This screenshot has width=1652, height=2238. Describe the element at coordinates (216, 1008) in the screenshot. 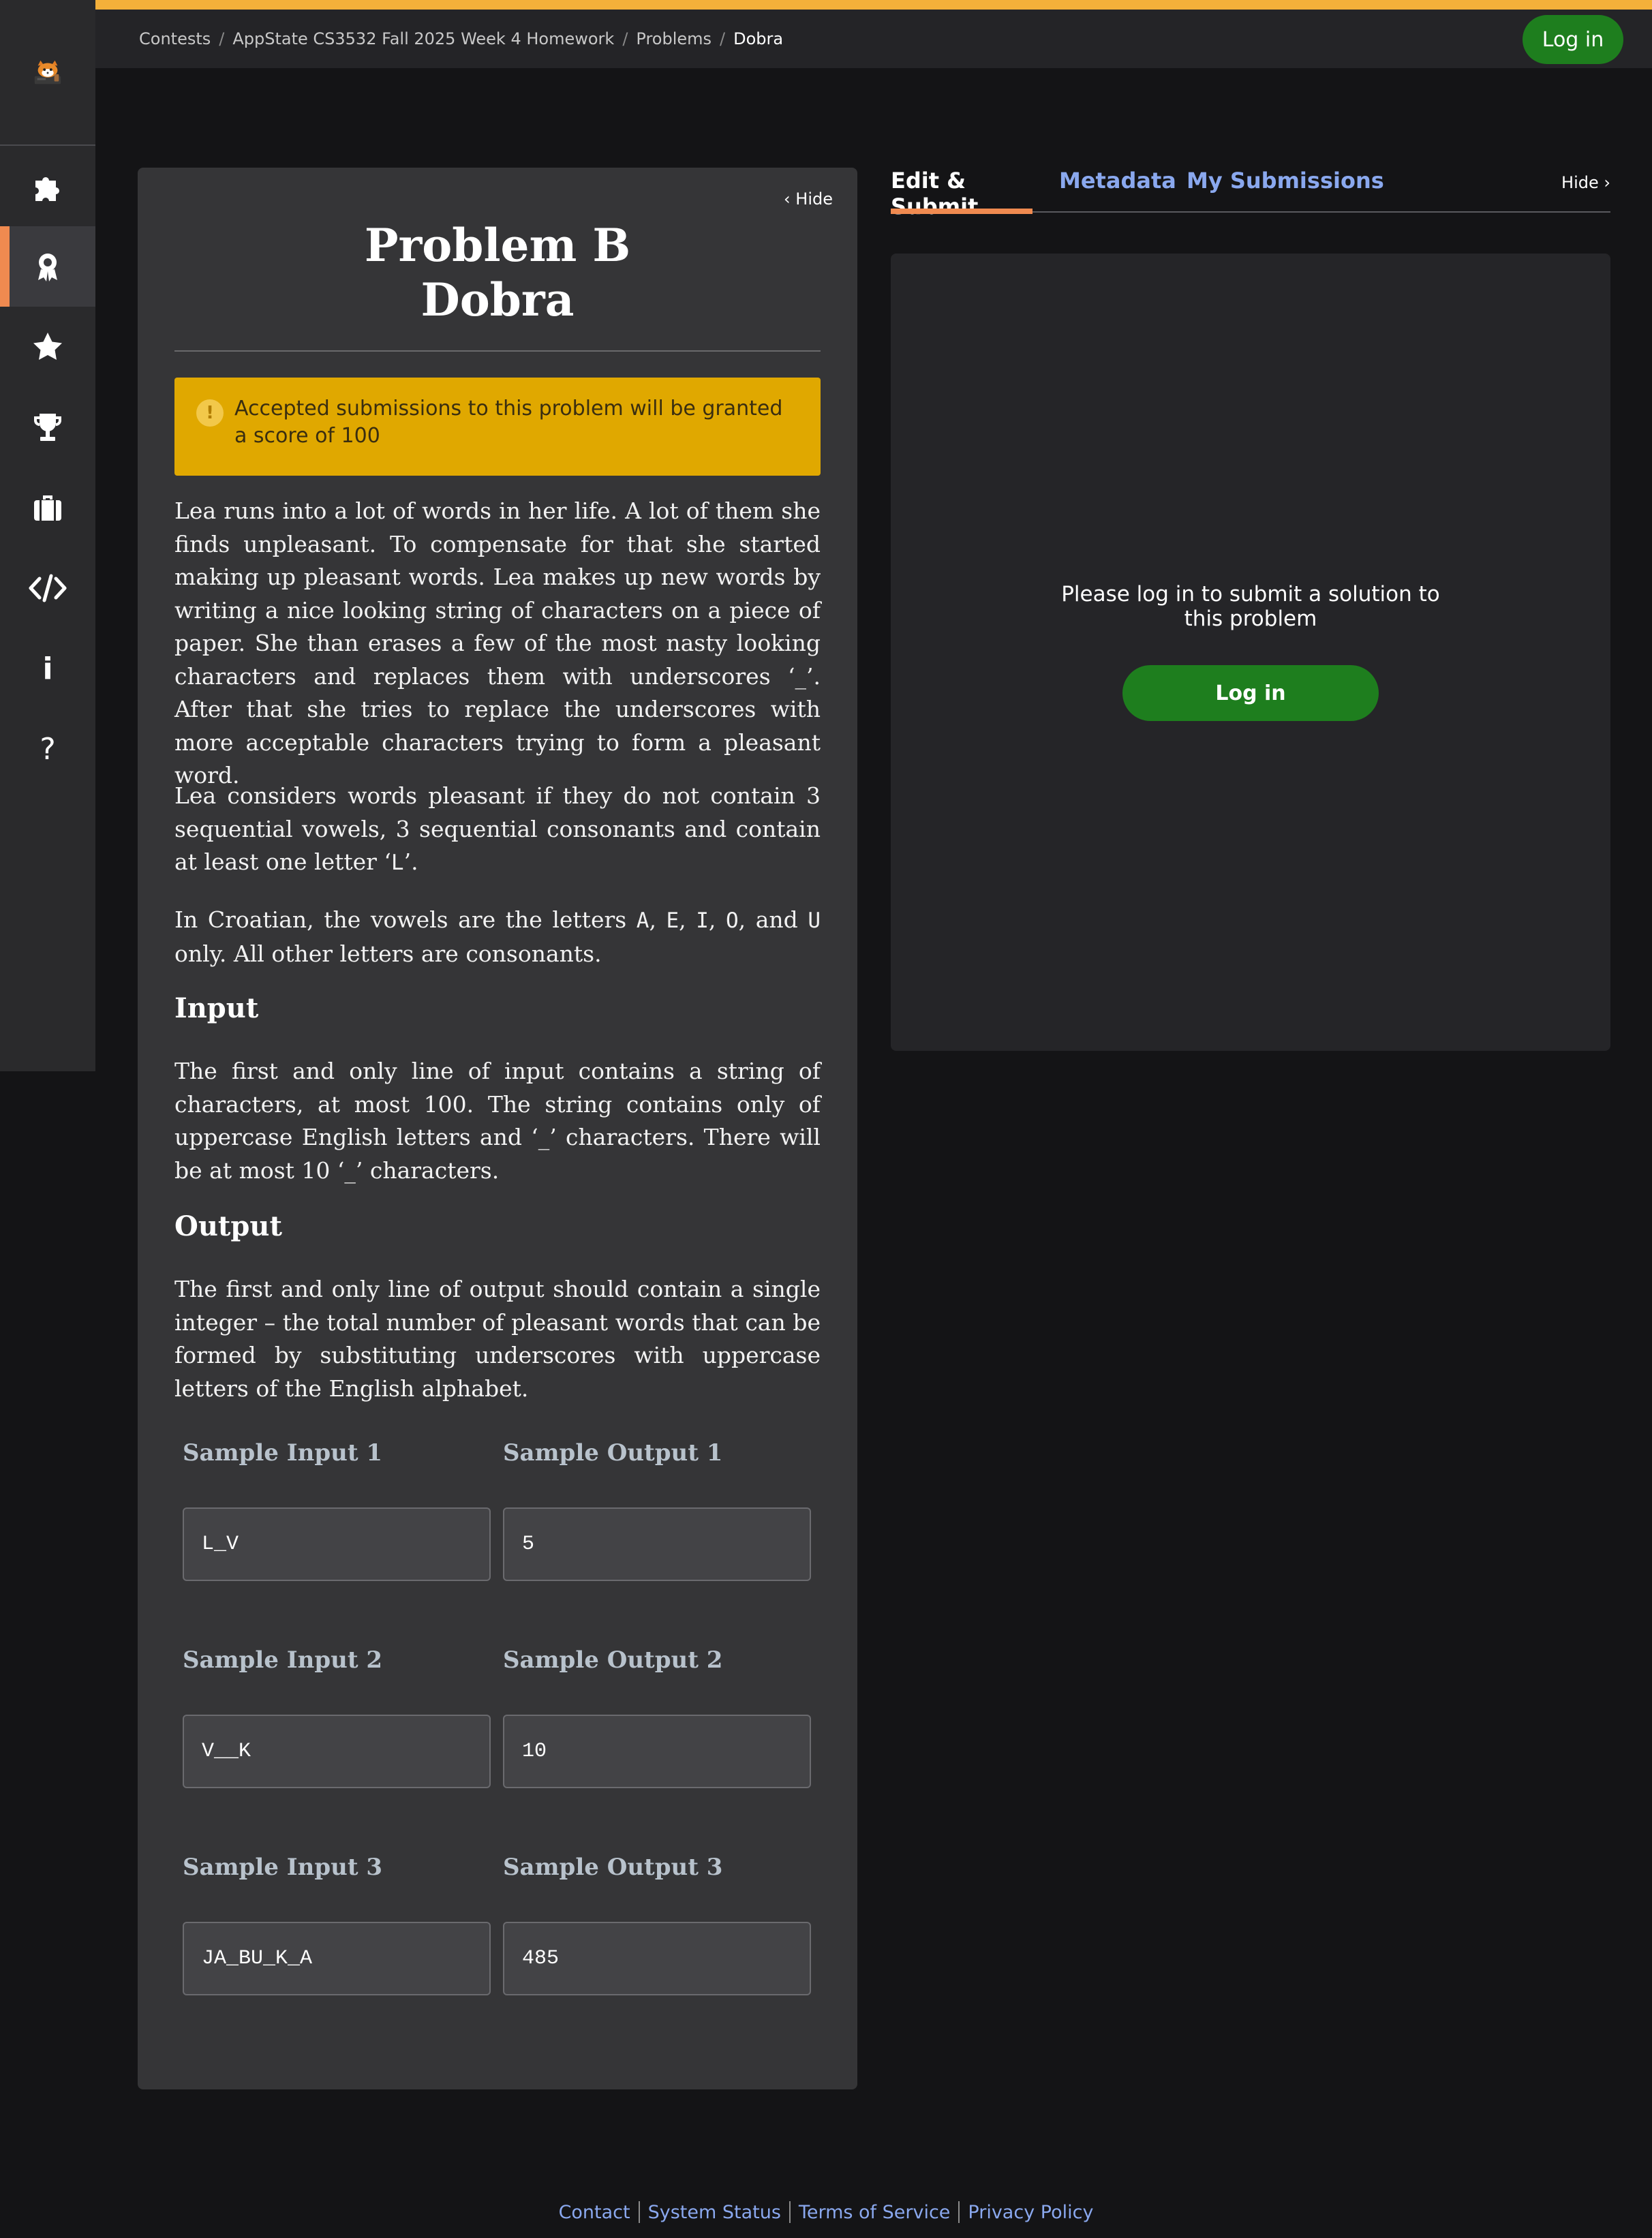

I see `input-heading: Input` at that location.